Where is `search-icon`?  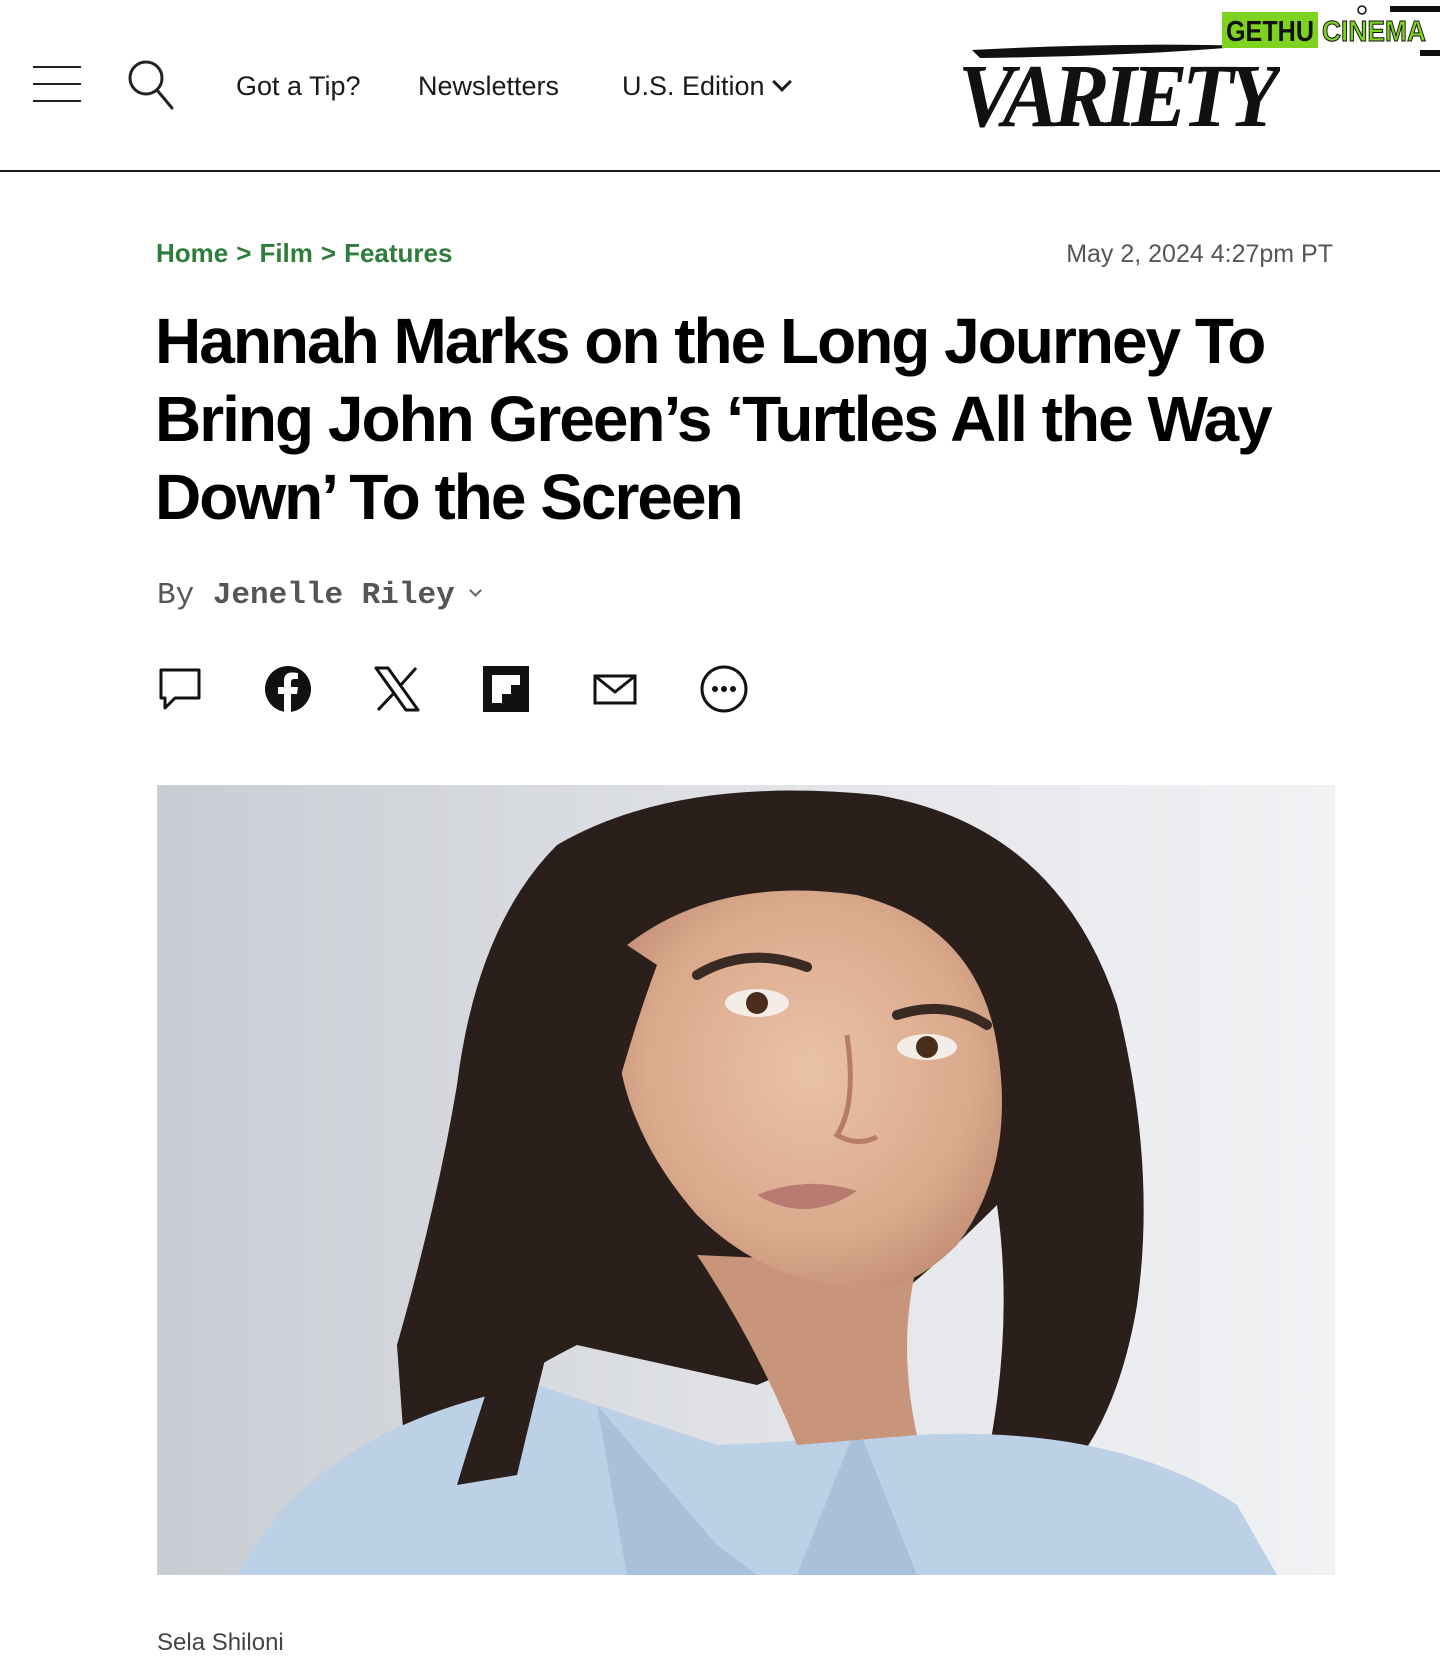 search-icon is located at coordinates (151, 85).